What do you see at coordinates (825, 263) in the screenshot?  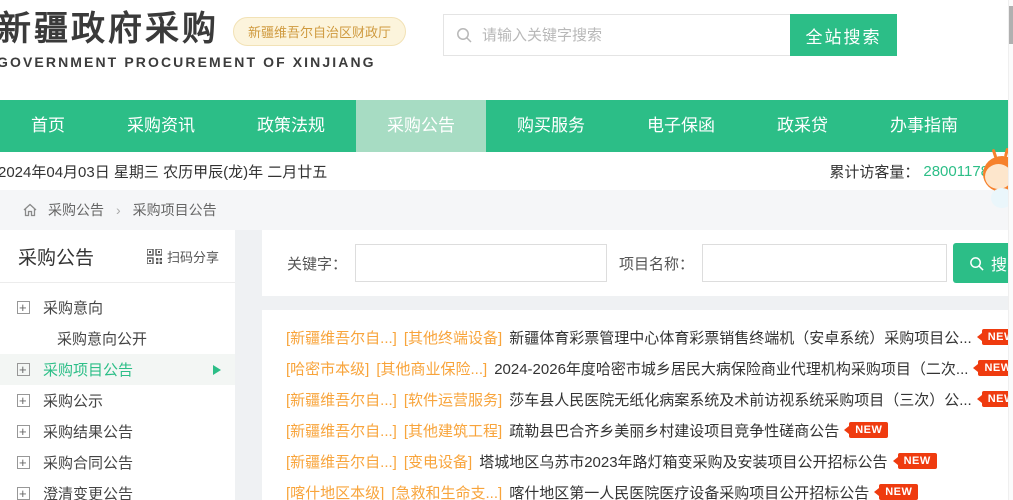 I see `project-name-input` at bounding box center [825, 263].